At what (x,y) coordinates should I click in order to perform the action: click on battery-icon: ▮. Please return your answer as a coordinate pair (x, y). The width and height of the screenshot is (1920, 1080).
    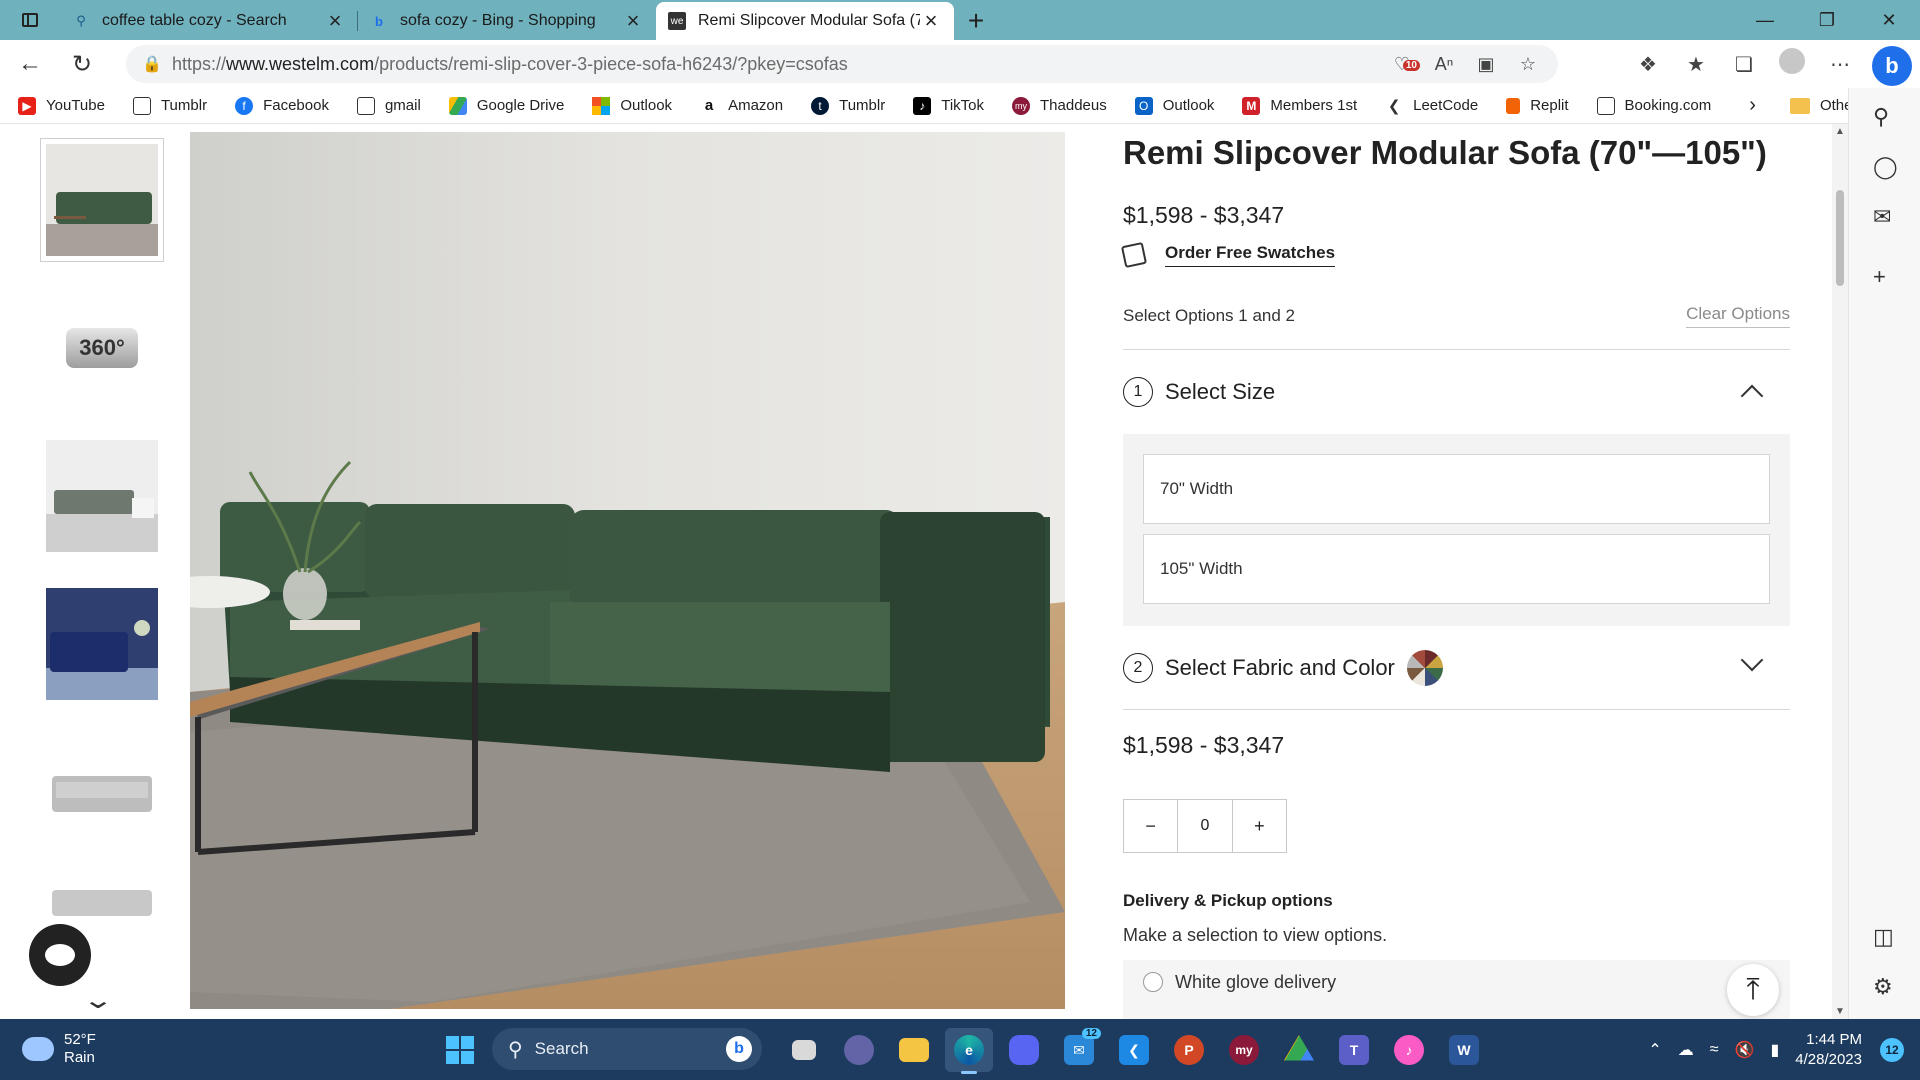
    Looking at the image, I should click on (1774, 1050).